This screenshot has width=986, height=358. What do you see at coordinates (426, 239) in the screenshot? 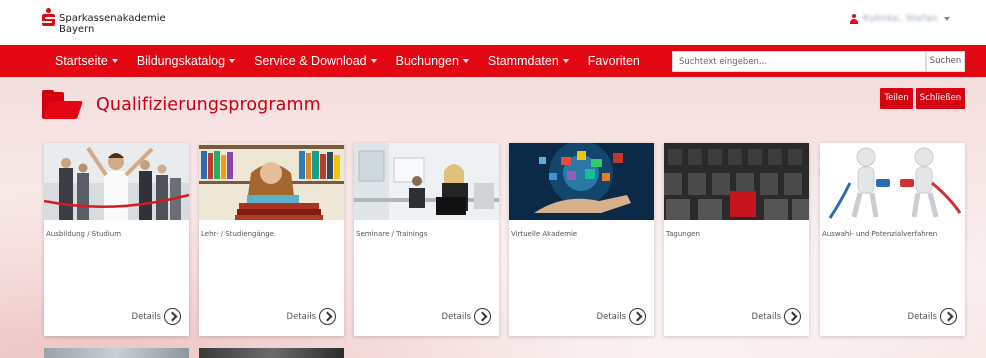
I see `card-seminare-trainings: Seminare / Trainings Details` at bounding box center [426, 239].